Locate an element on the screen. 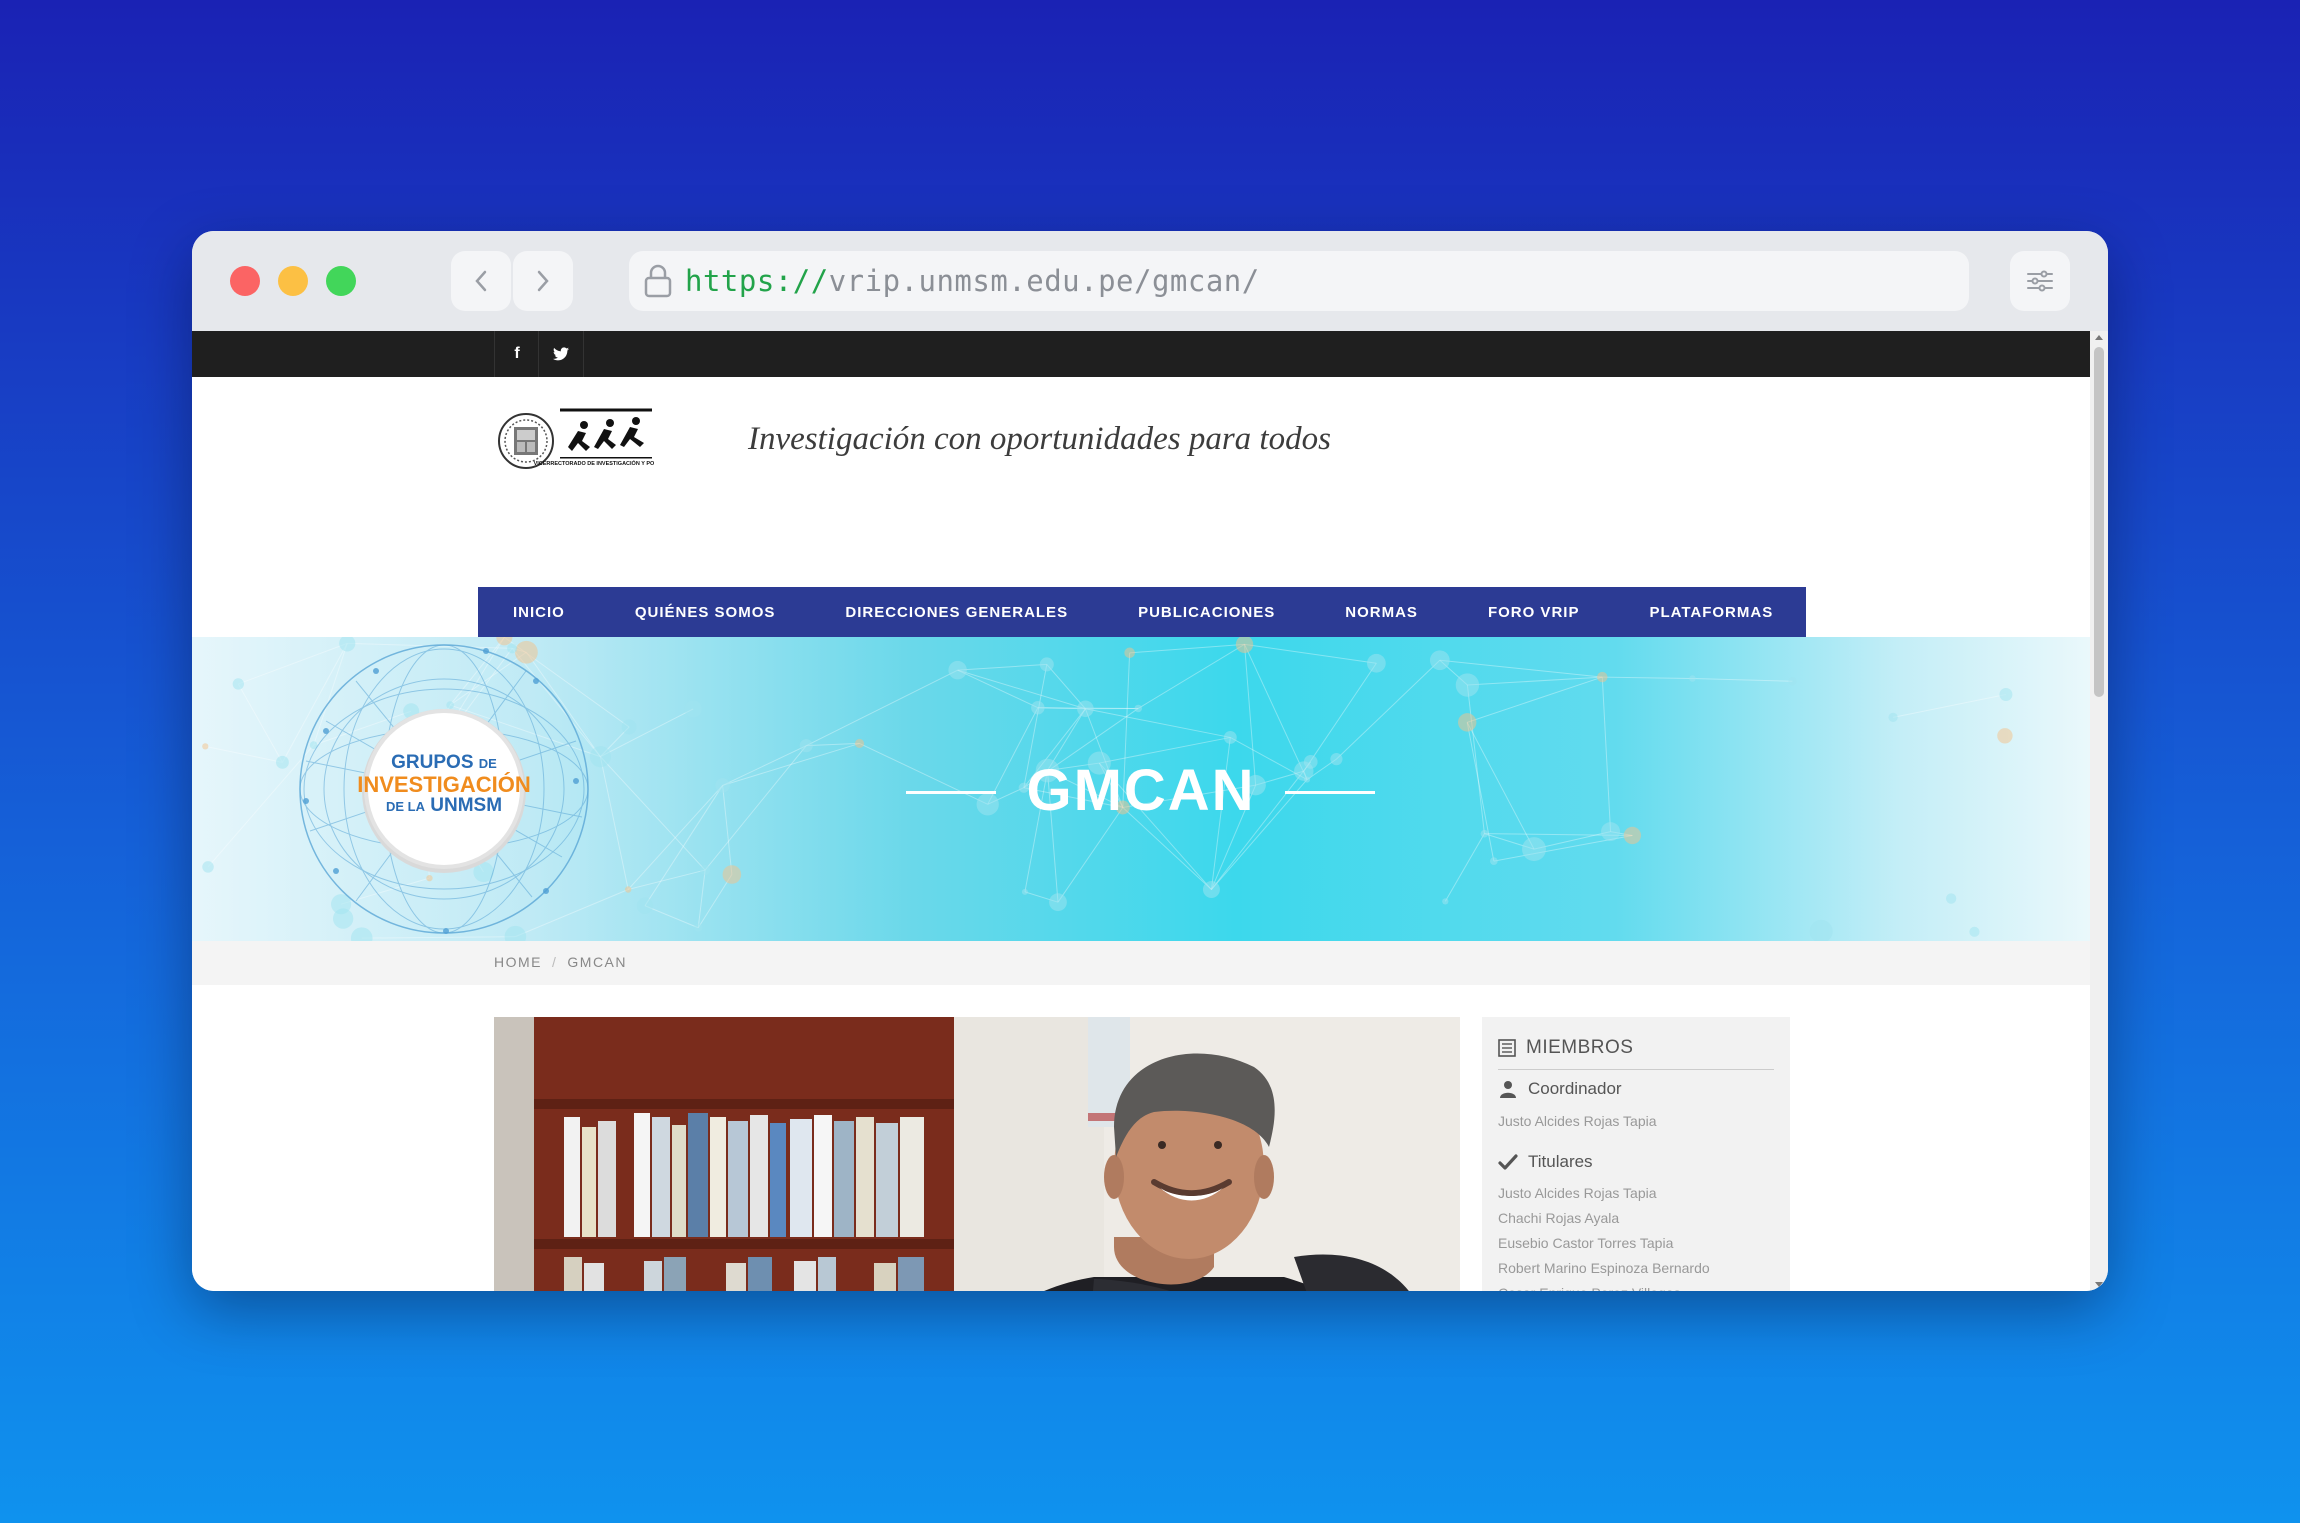 This screenshot has height=1523, width=2300. nav-item-normas: NORMAS is located at coordinates (1381, 612).